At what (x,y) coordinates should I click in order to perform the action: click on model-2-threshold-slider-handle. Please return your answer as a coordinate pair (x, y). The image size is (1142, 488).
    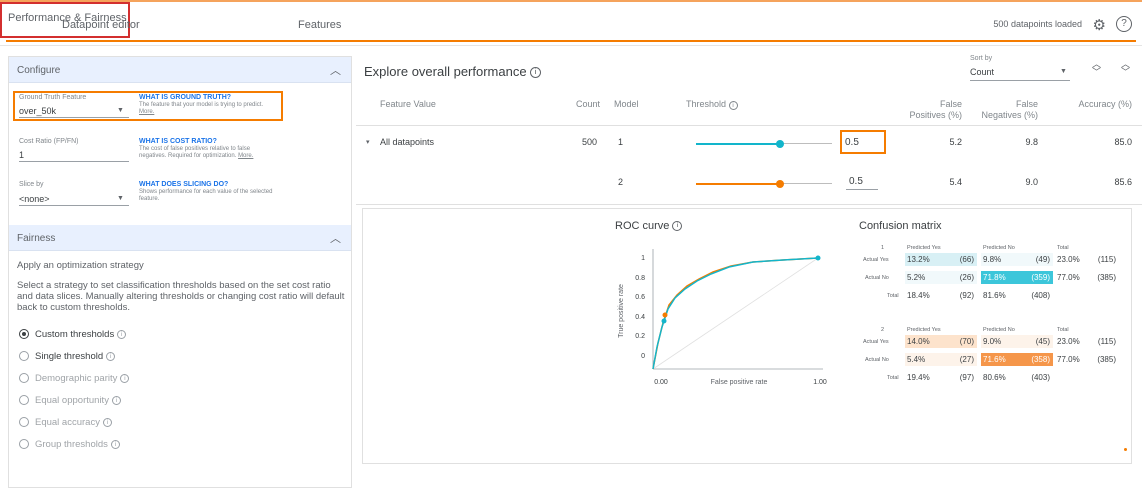
    Looking at the image, I should click on (780, 184).